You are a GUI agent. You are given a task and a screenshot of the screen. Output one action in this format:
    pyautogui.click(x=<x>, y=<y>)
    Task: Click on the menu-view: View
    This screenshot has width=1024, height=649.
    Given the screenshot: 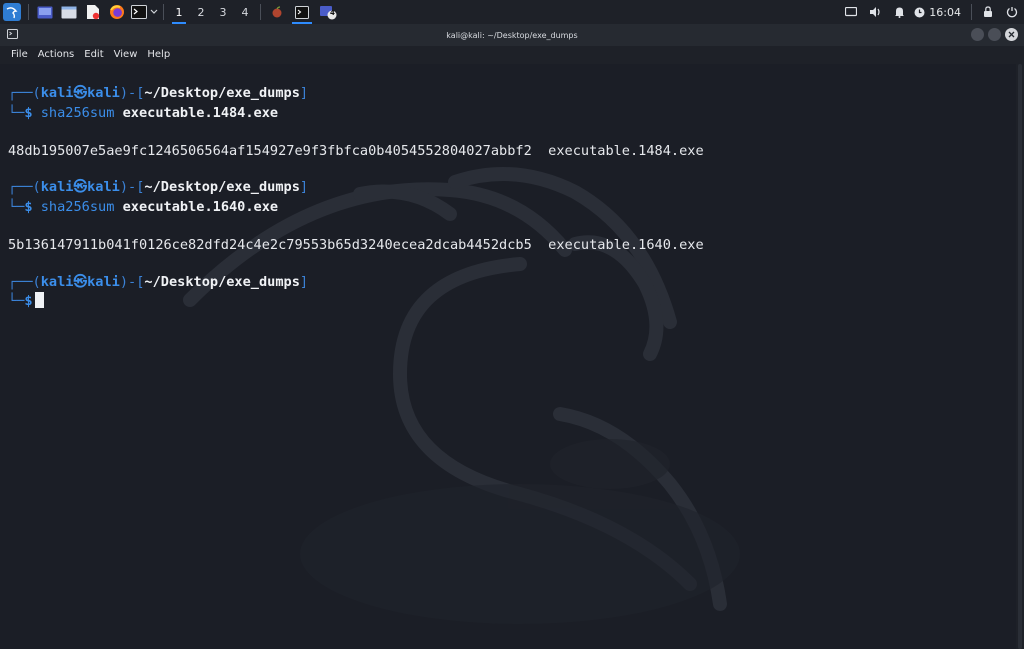 What is the action you would take?
    pyautogui.click(x=126, y=55)
    